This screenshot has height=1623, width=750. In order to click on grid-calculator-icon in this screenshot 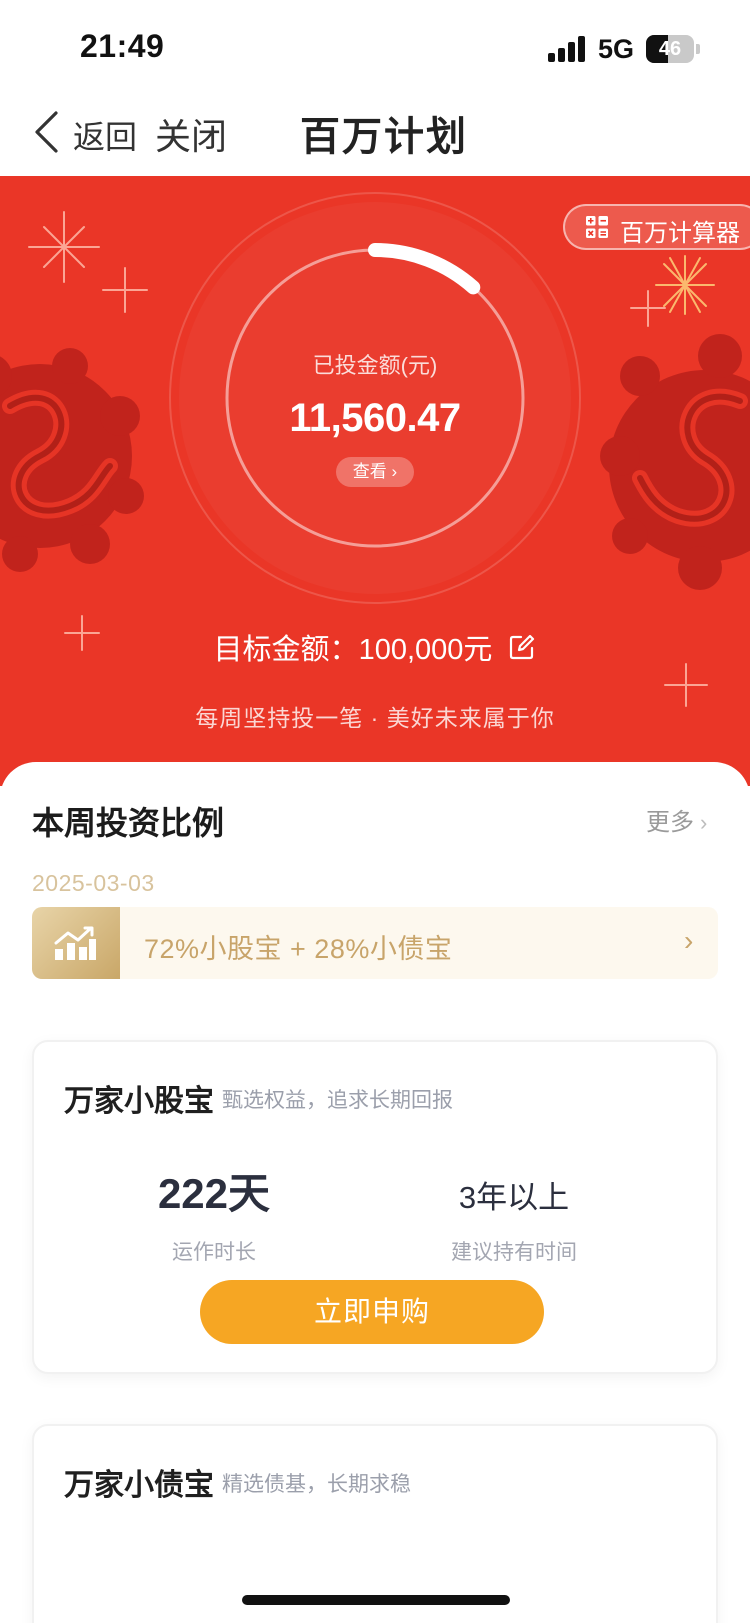, I will do `click(597, 227)`.